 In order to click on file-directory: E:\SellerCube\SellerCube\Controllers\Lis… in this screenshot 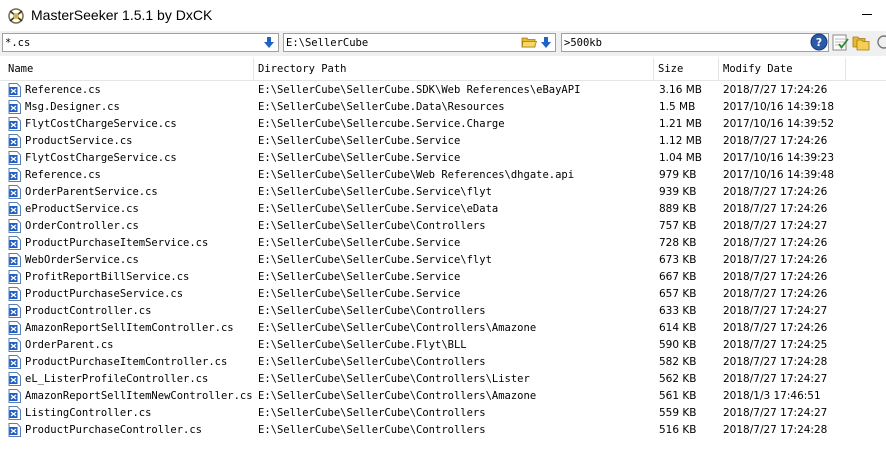, I will do `click(394, 379)`.